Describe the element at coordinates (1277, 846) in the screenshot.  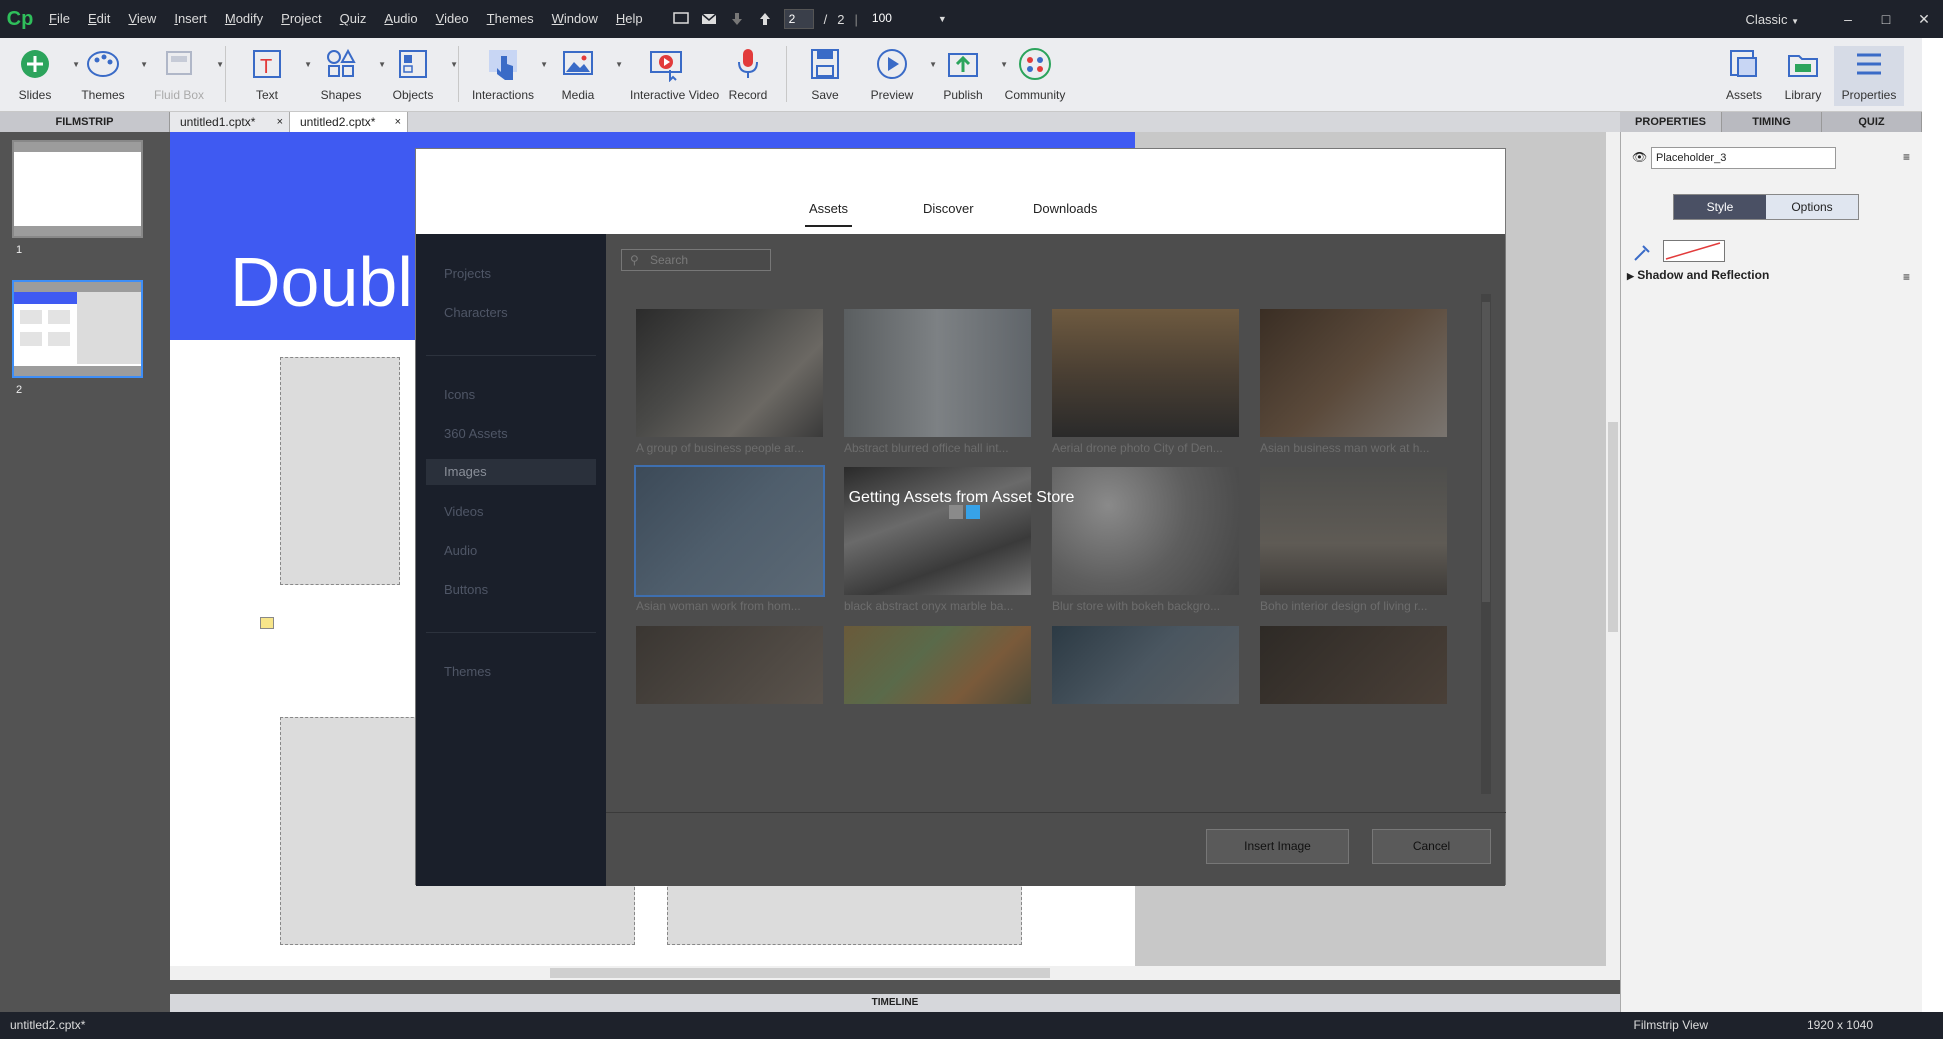
I see `insert-image-button: Insert Image` at that location.